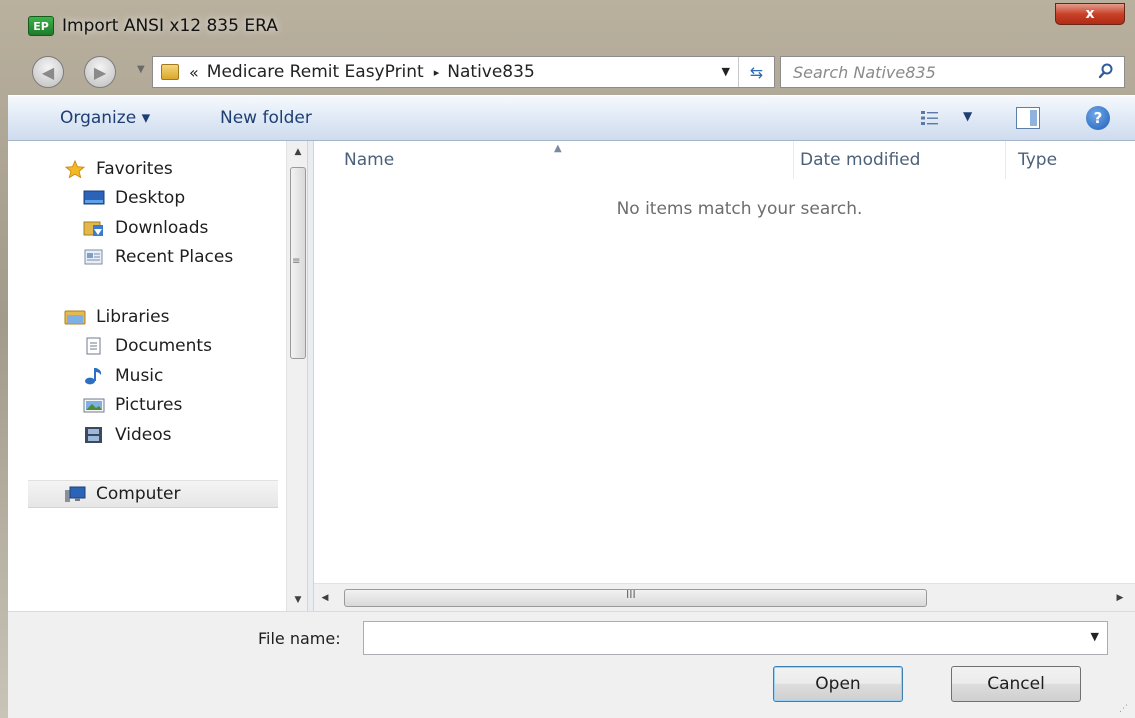  Describe the element at coordinates (93, 257) in the screenshot. I see `recent-places-icon` at that location.